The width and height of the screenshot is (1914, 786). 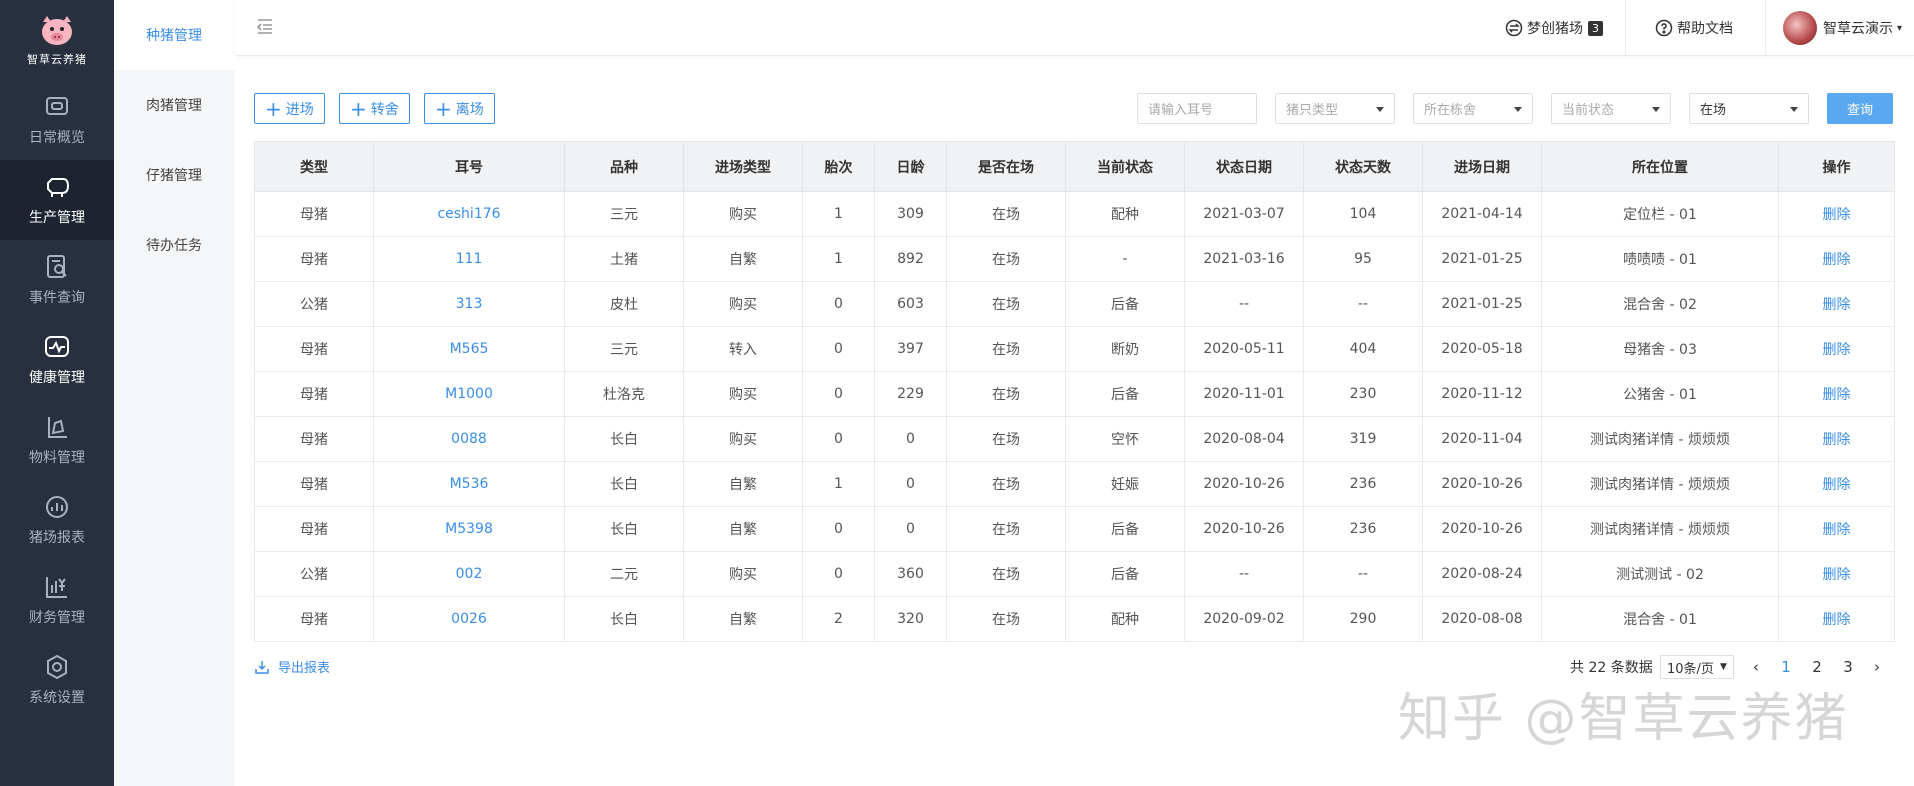 What do you see at coordinates (174, 105) in the screenshot?
I see `submenu-item-fattening-pigs: 肉猪管理` at bounding box center [174, 105].